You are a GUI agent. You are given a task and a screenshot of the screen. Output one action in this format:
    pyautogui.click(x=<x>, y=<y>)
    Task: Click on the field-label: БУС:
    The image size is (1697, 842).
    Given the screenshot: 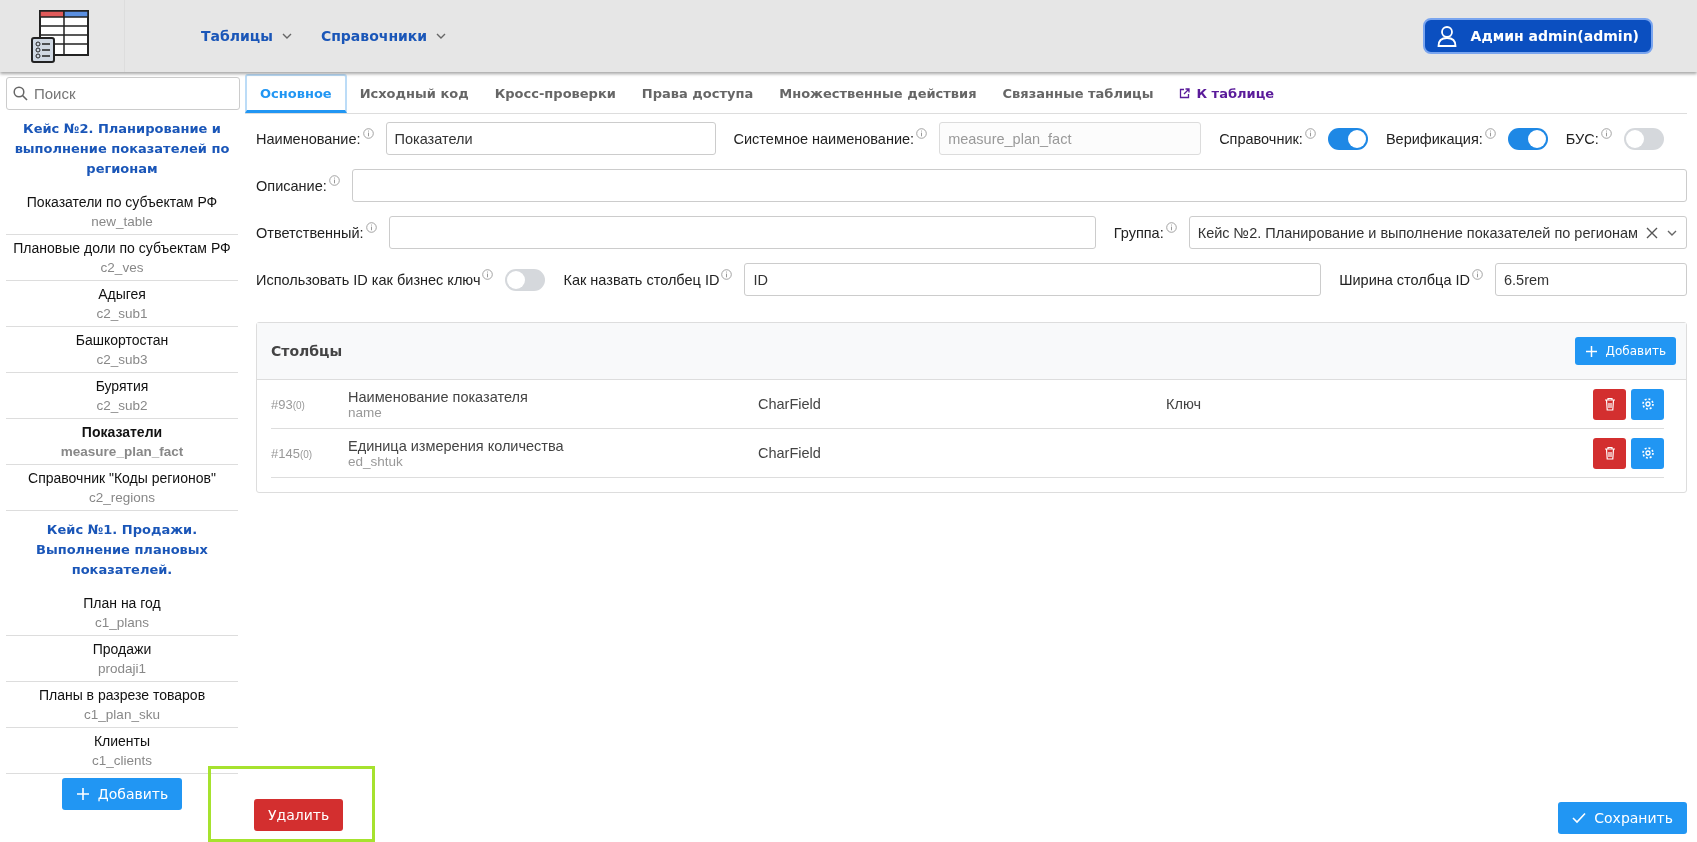 What is the action you would take?
    pyautogui.click(x=1588, y=138)
    